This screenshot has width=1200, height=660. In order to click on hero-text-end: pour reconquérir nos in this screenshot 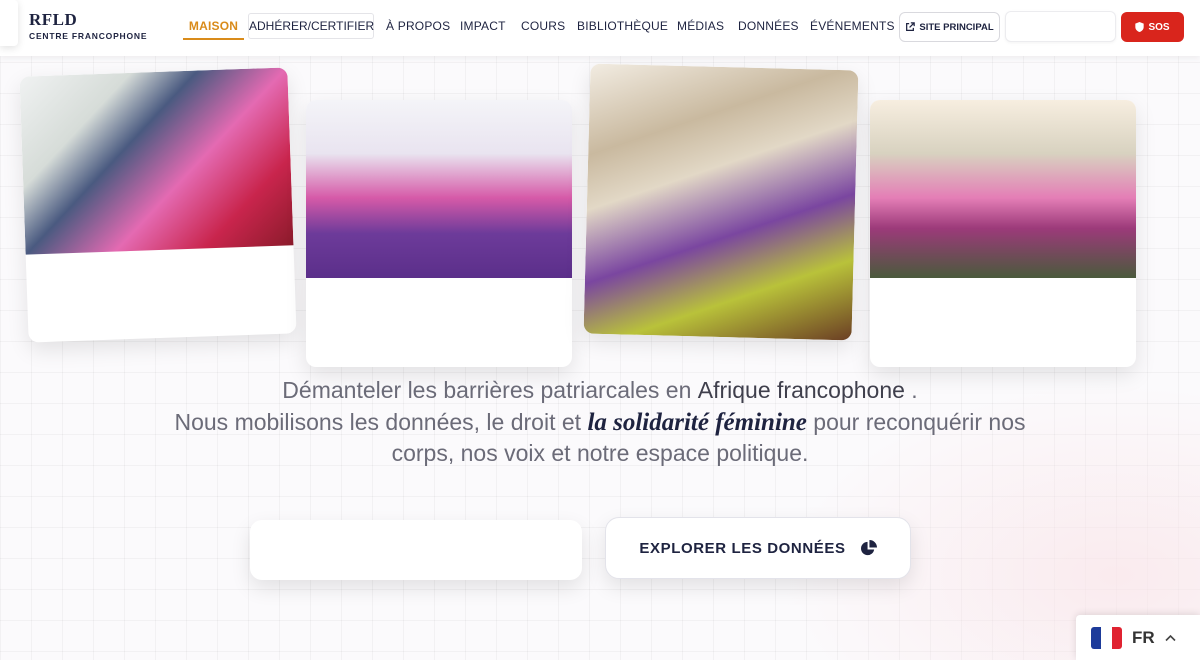, I will do `click(916, 422)`.